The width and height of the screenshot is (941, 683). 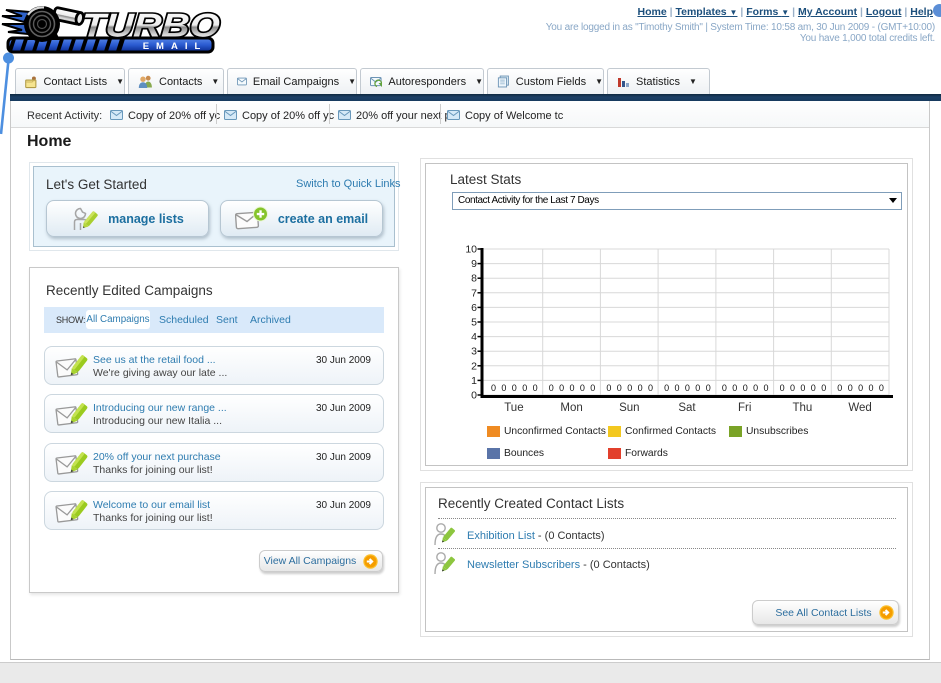 I want to click on svg-text: 9, so click(x=474, y=264).